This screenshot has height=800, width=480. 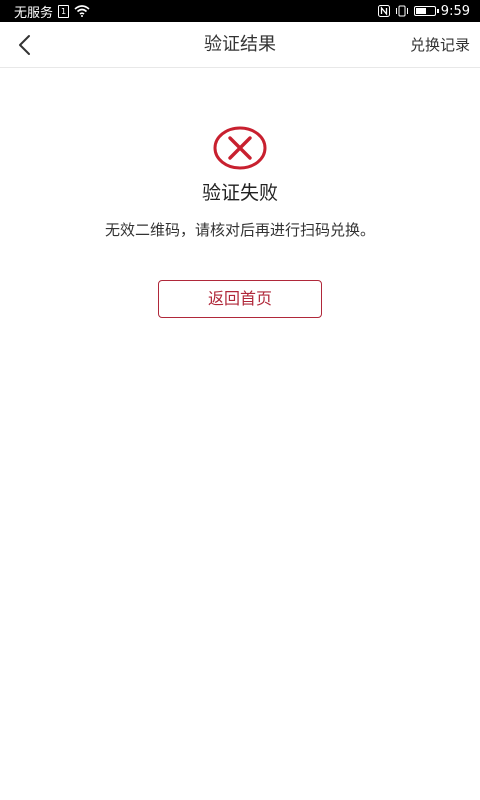 What do you see at coordinates (420, 11) in the screenshot?
I see `battery-level` at bounding box center [420, 11].